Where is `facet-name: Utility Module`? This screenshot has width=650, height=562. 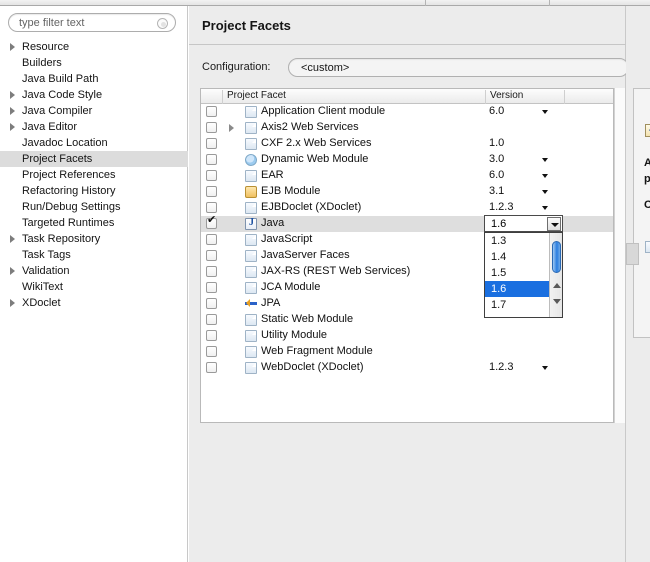 facet-name: Utility Module is located at coordinates (294, 335).